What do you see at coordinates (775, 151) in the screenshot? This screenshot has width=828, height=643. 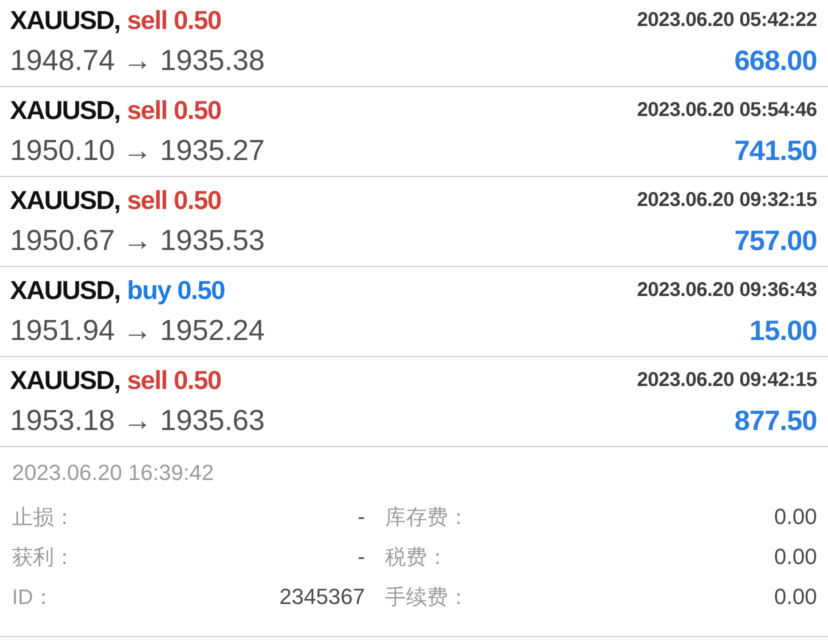 I see `trade-profit: 741.50` at bounding box center [775, 151].